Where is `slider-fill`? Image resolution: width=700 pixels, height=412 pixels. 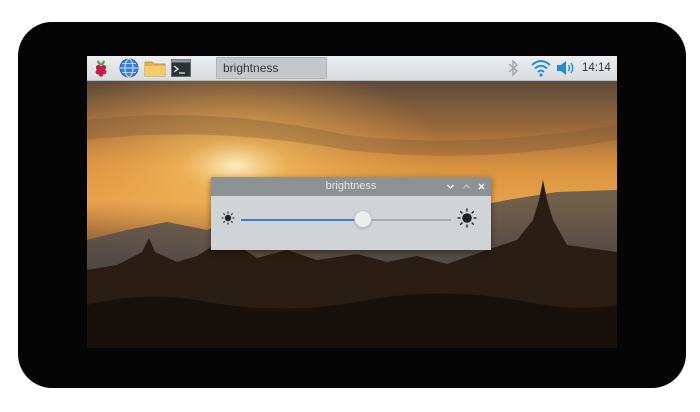 slider-fill is located at coordinates (302, 220).